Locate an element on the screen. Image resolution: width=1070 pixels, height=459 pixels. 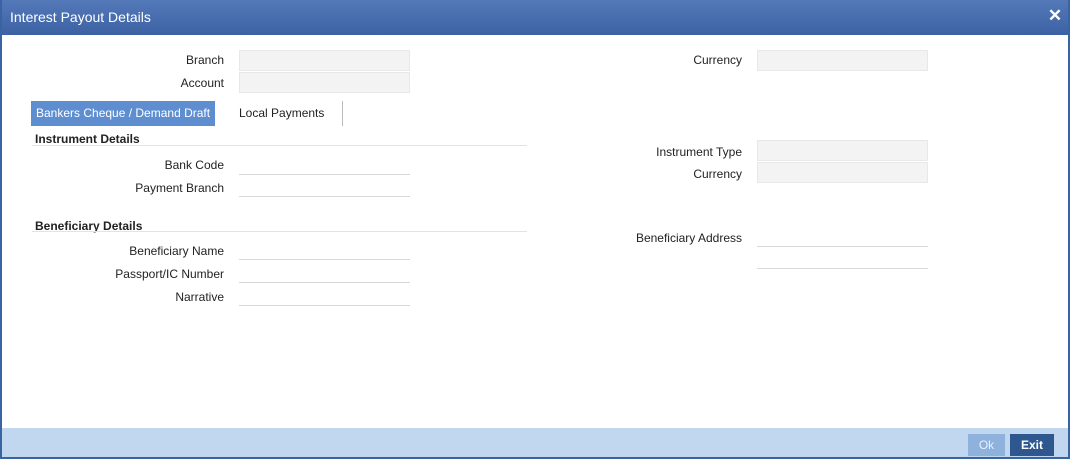
ok-button: Ok is located at coordinates (986, 445).